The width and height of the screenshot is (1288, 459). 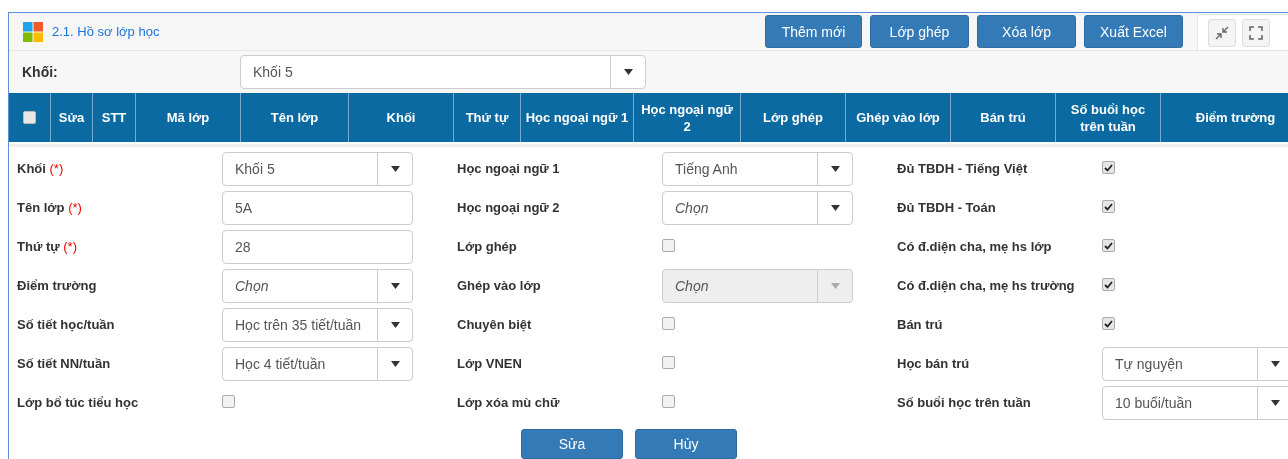 I want to click on toolbar-button: Thêm mới, so click(x=813, y=31).